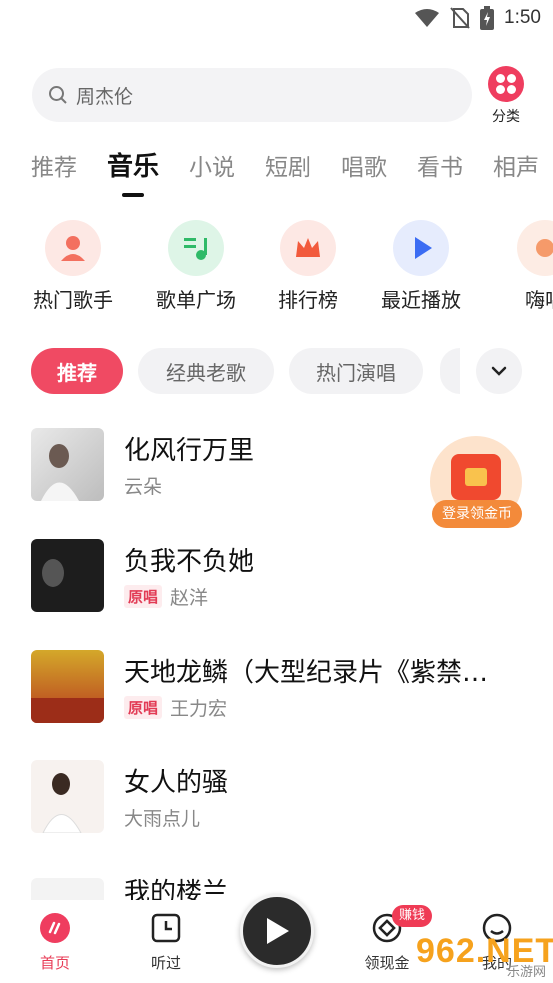 The height and width of the screenshot is (983, 553). Describe the element at coordinates (196, 248) in the screenshot. I see `playlist-icon` at that location.